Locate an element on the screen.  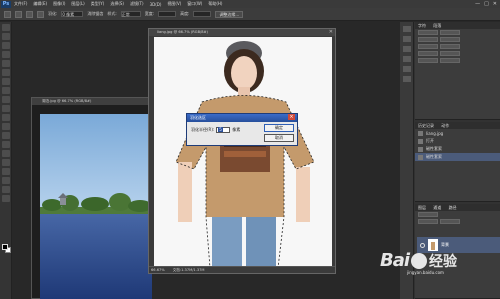
blend-mode-select is located at coordinates (428, 221).